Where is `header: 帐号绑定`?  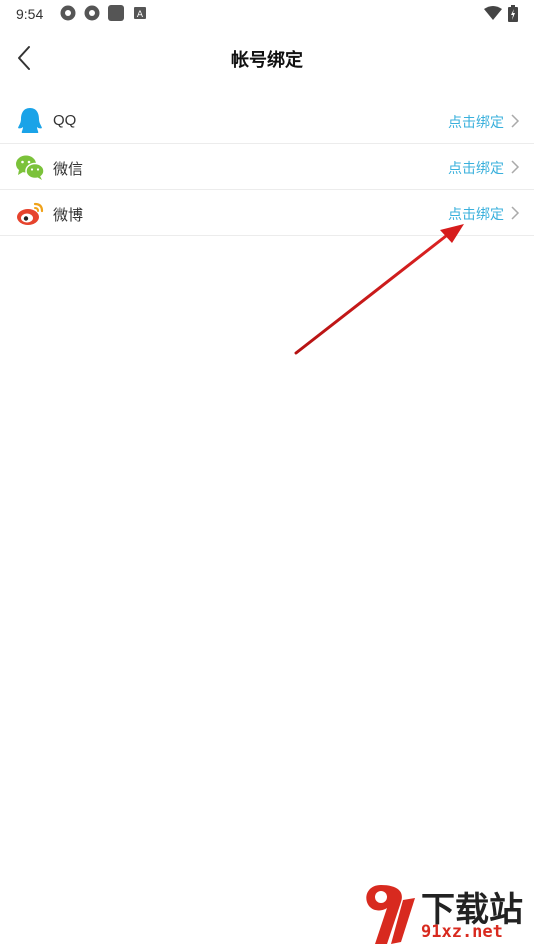 header: 帐号绑定 is located at coordinates (267, 58).